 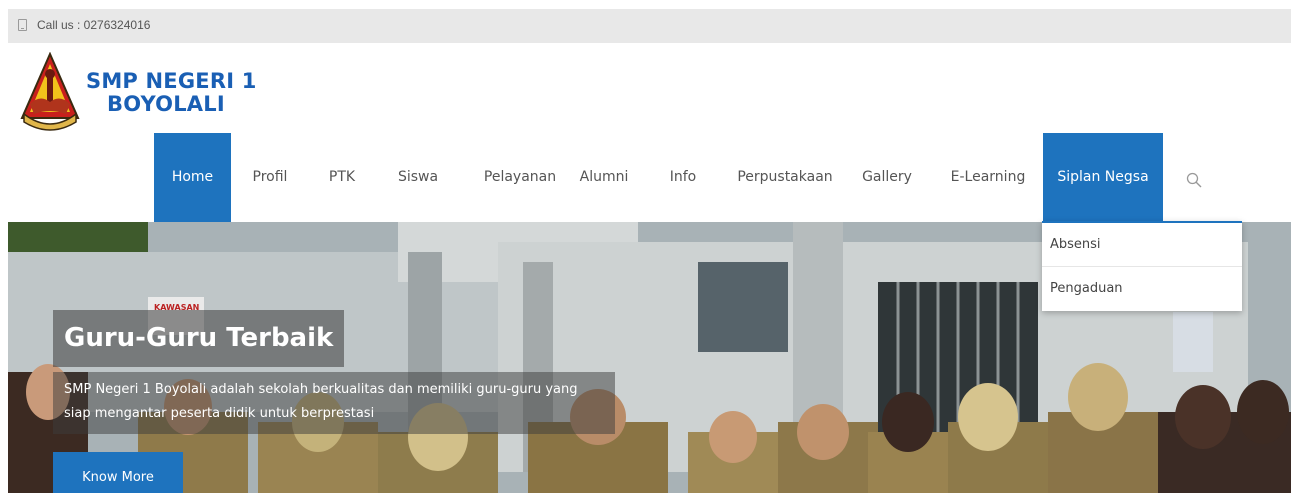 What do you see at coordinates (520, 177) in the screenshot?
I see `nav-item-pelayanan: Pelayanan` at bounding box center [520, 177].